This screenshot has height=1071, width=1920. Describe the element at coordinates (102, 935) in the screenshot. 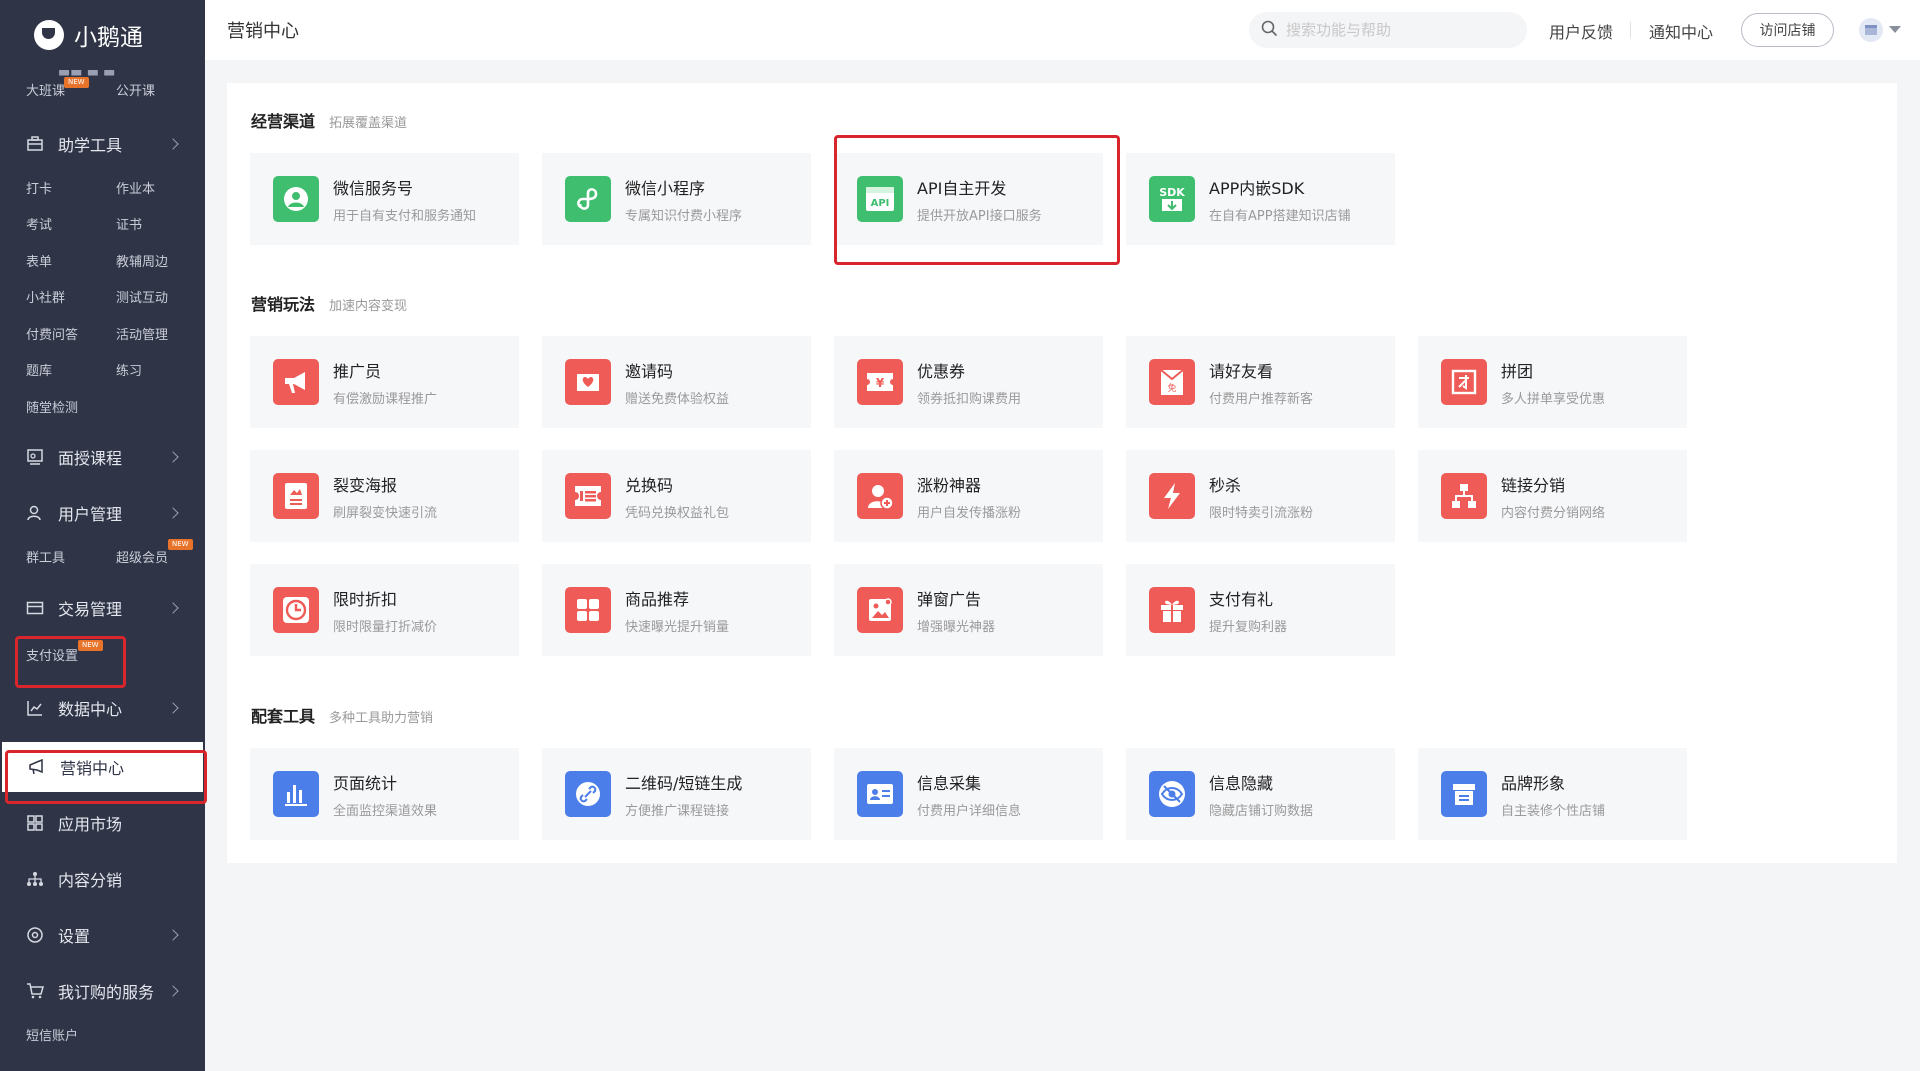

I see `nav-settings: 设置` at that location.